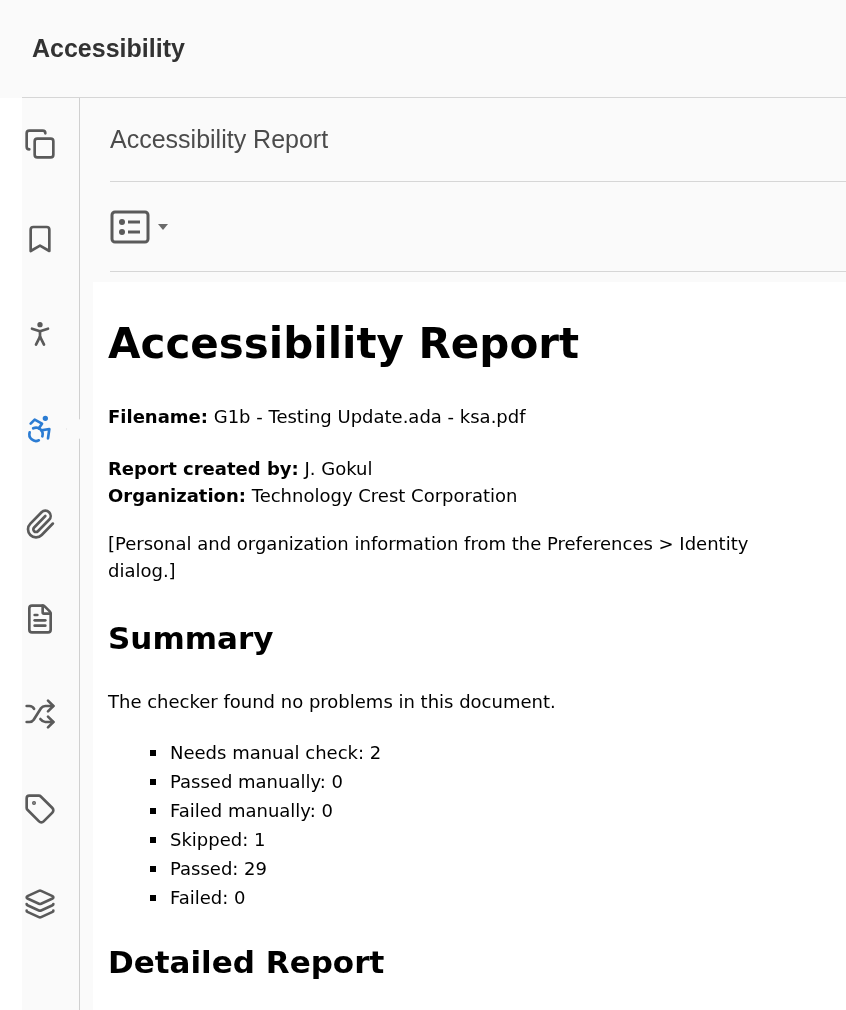 This screenshot has height=1010, width=846. What do you see at coordinates (108, 48) in the screenshot?
I see `window-title: Accessibility` at bounding box center [108, 48].